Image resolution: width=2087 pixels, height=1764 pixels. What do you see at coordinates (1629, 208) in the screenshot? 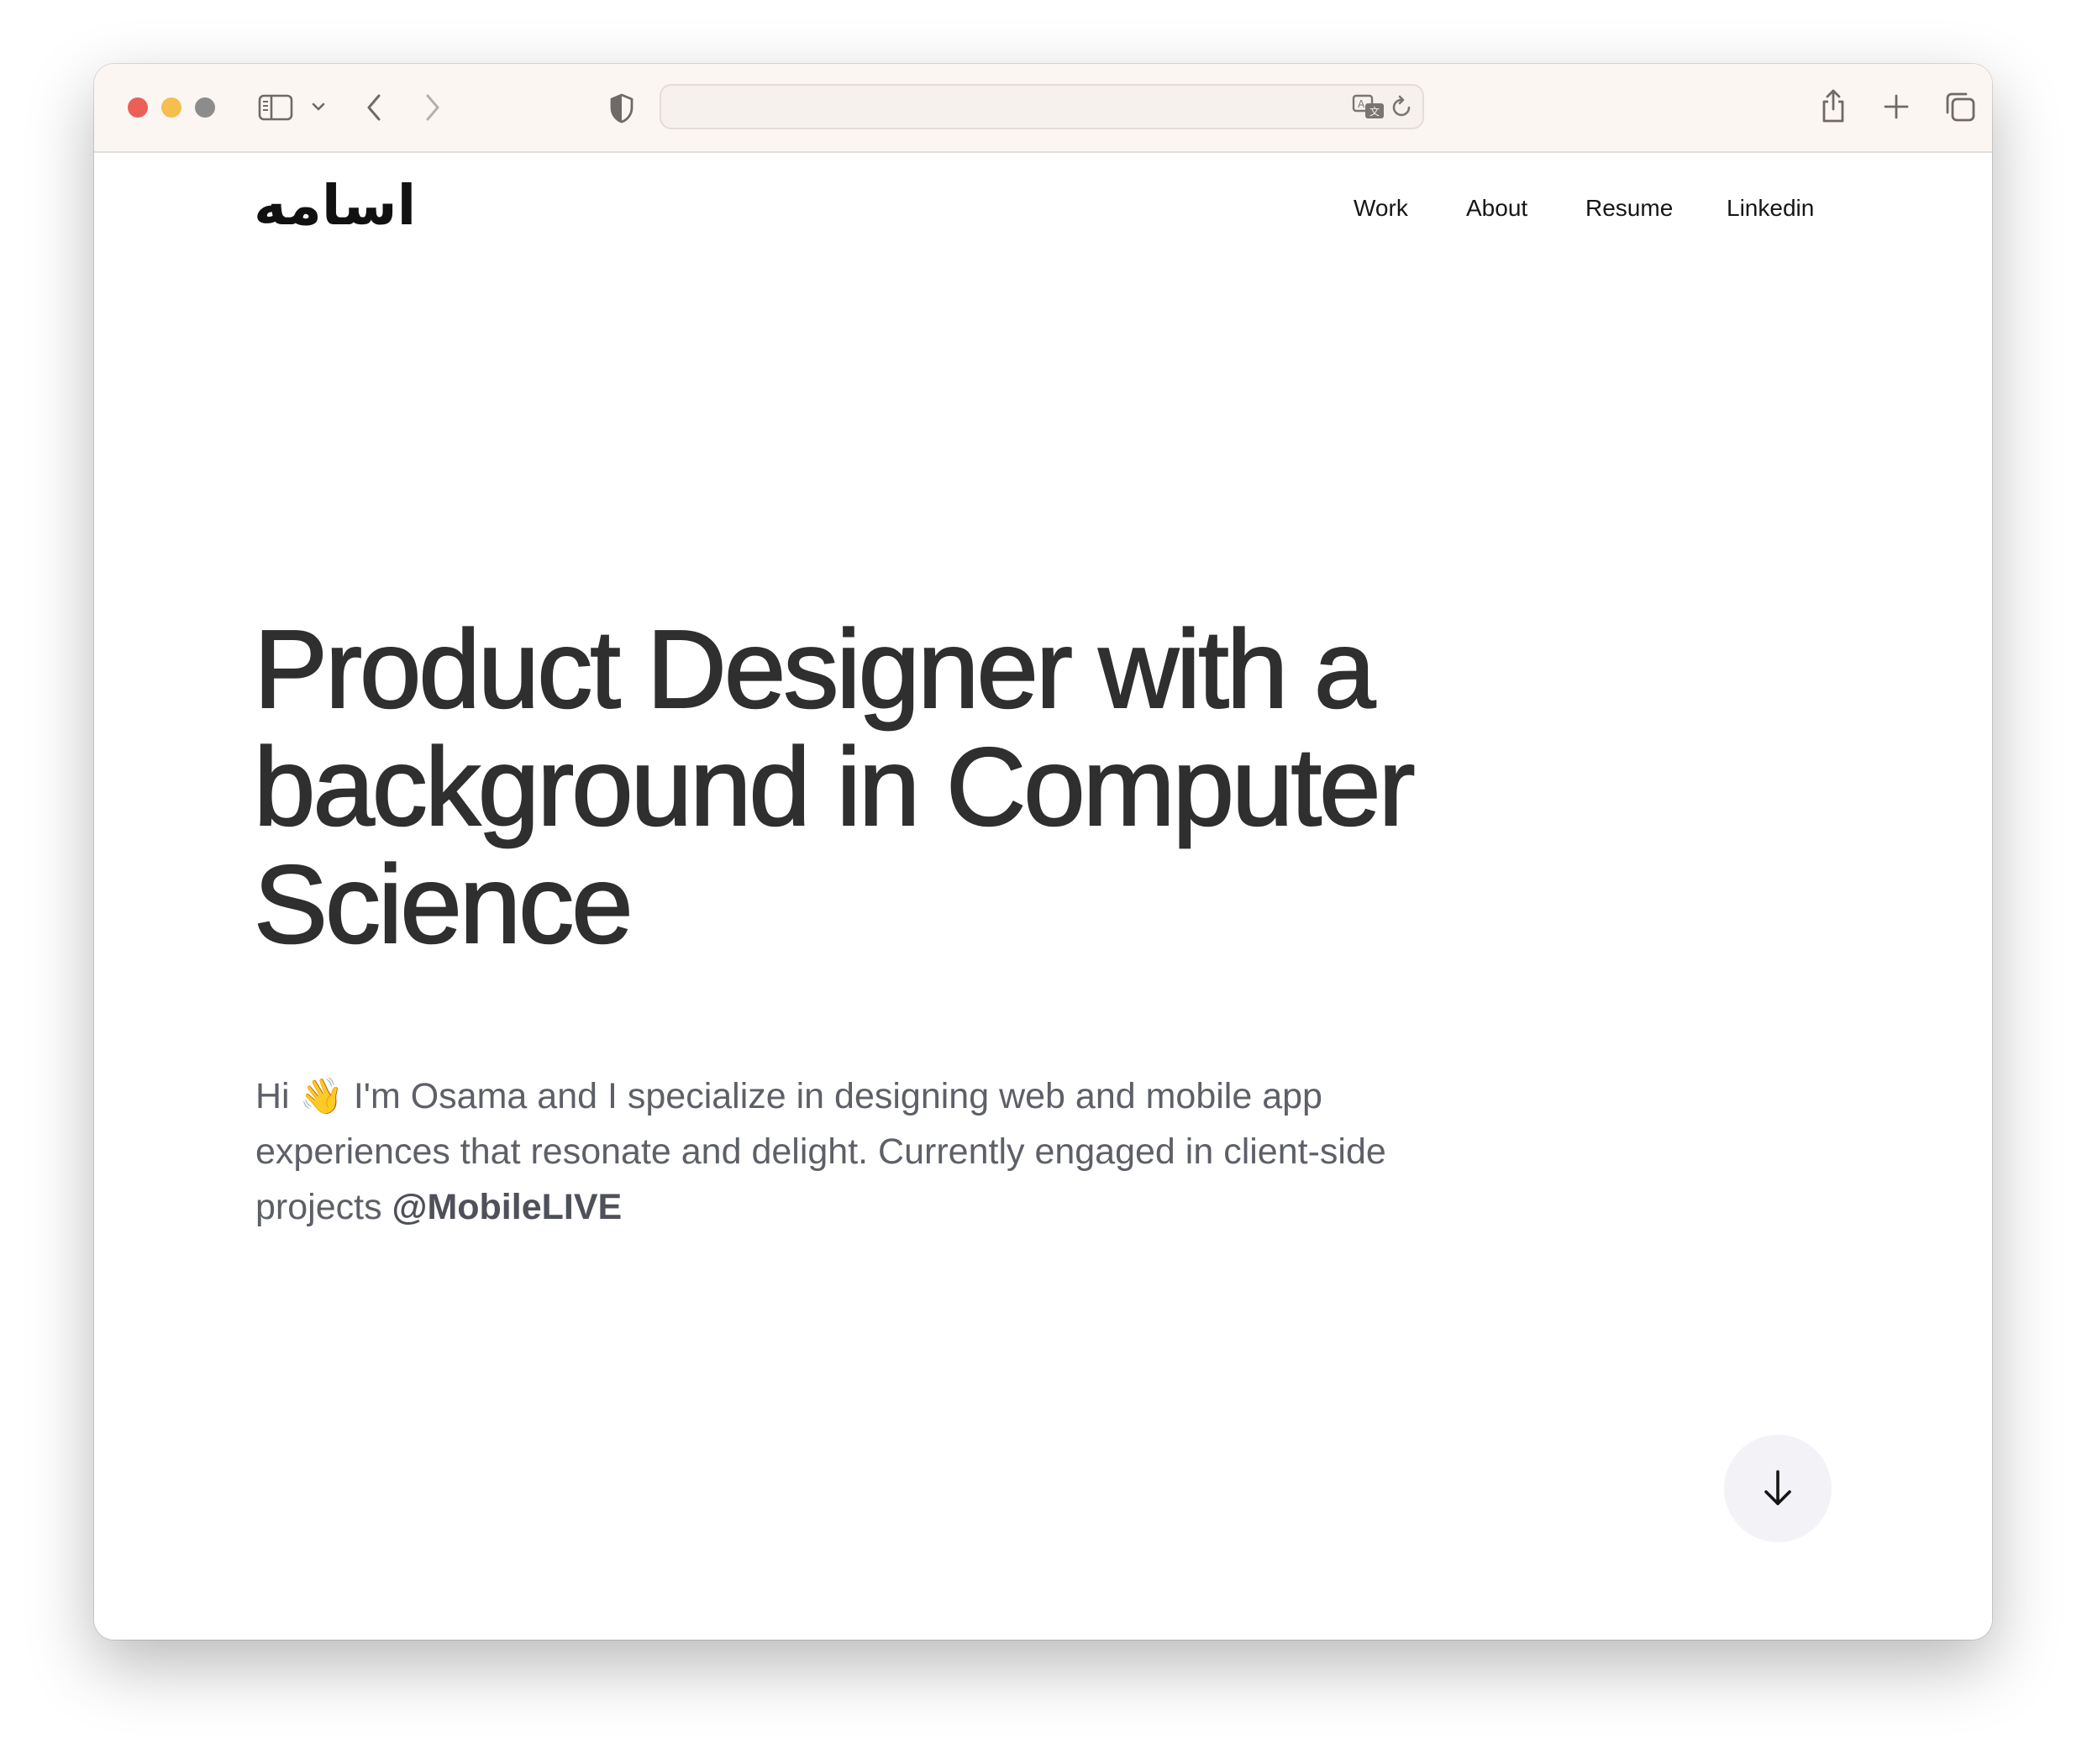
I see `nav-link-resume: Resume` at bounding box center [1629, 208].